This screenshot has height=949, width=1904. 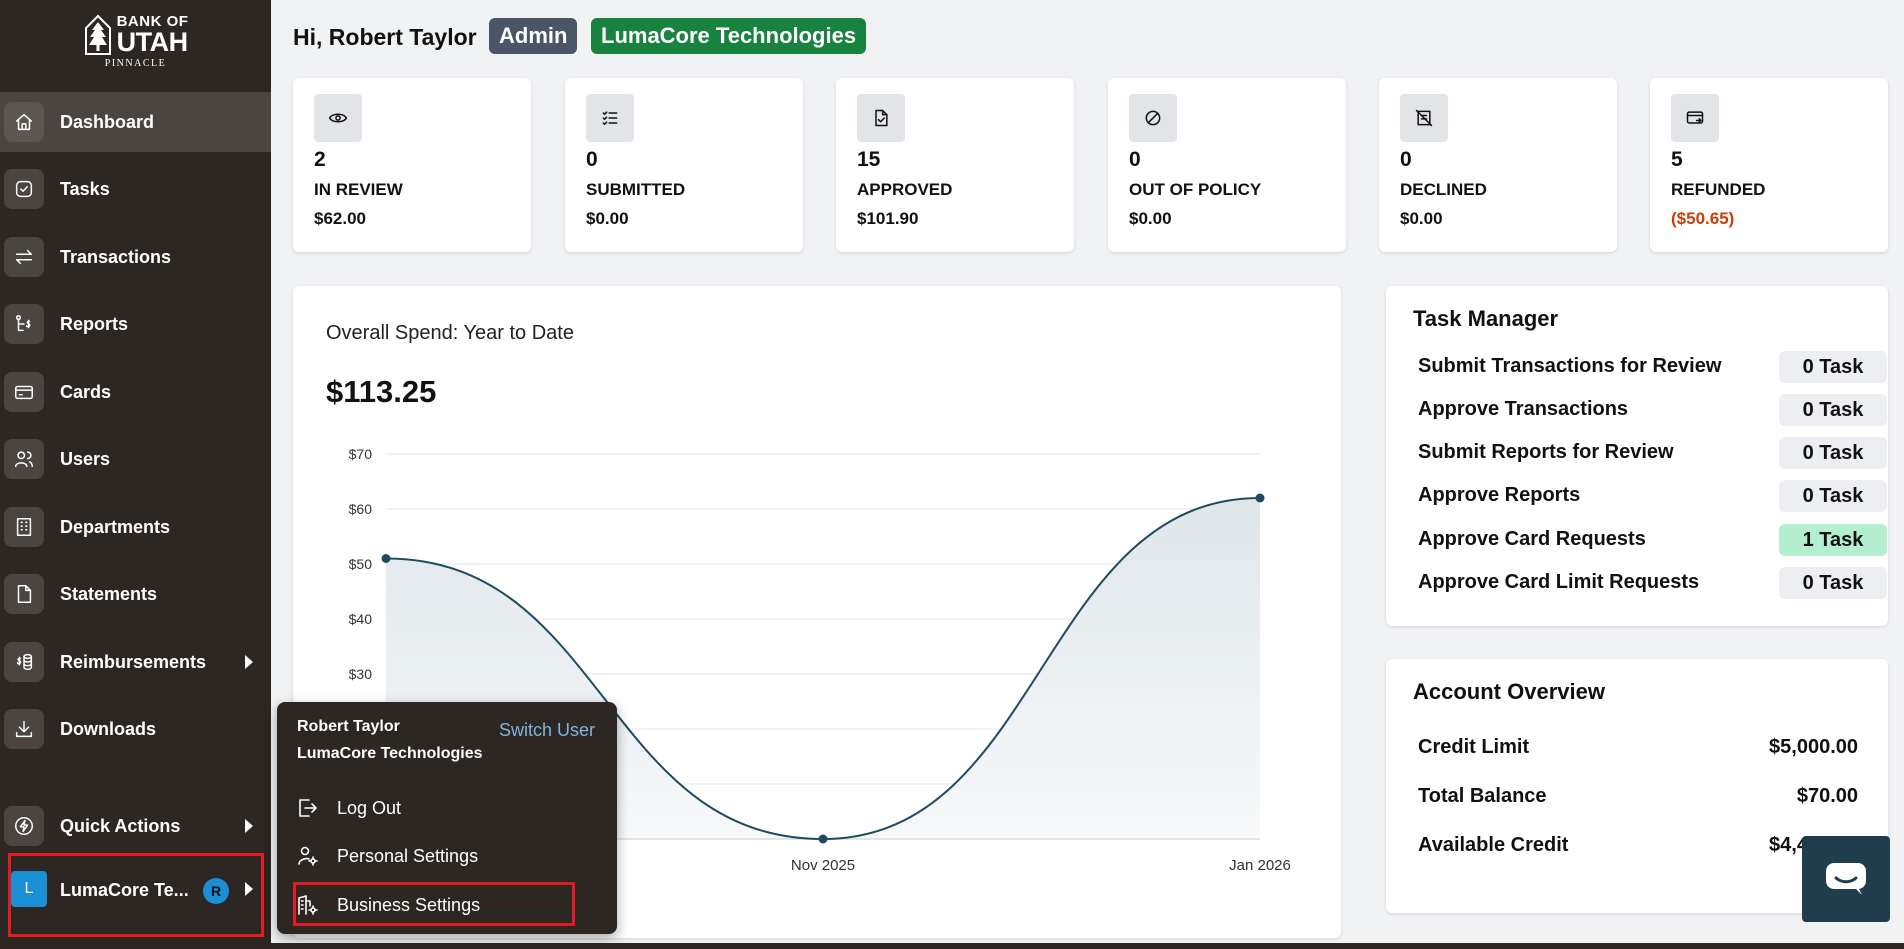 I want to click on organization-switcher: L LumaCore Te... R, so click(x=135, y=890).